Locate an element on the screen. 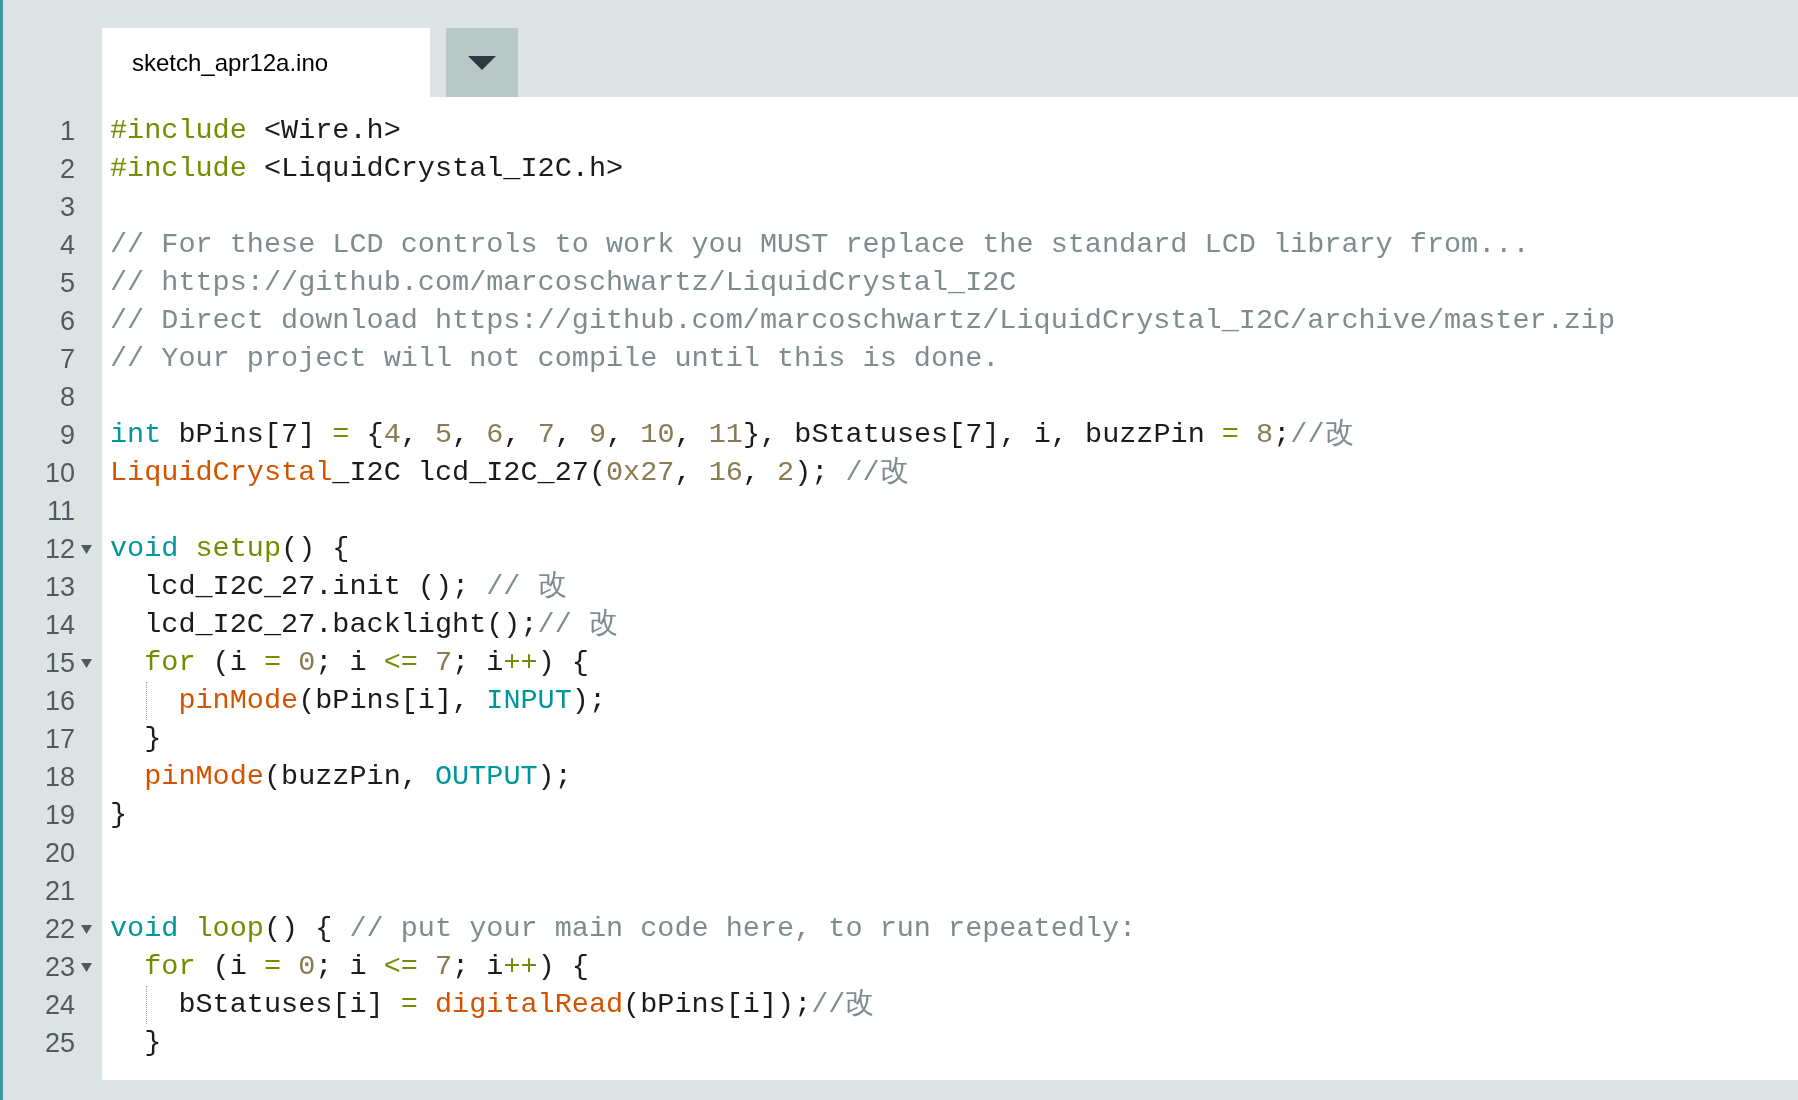  line-number: 24 is located at coordinates (59, 1005).